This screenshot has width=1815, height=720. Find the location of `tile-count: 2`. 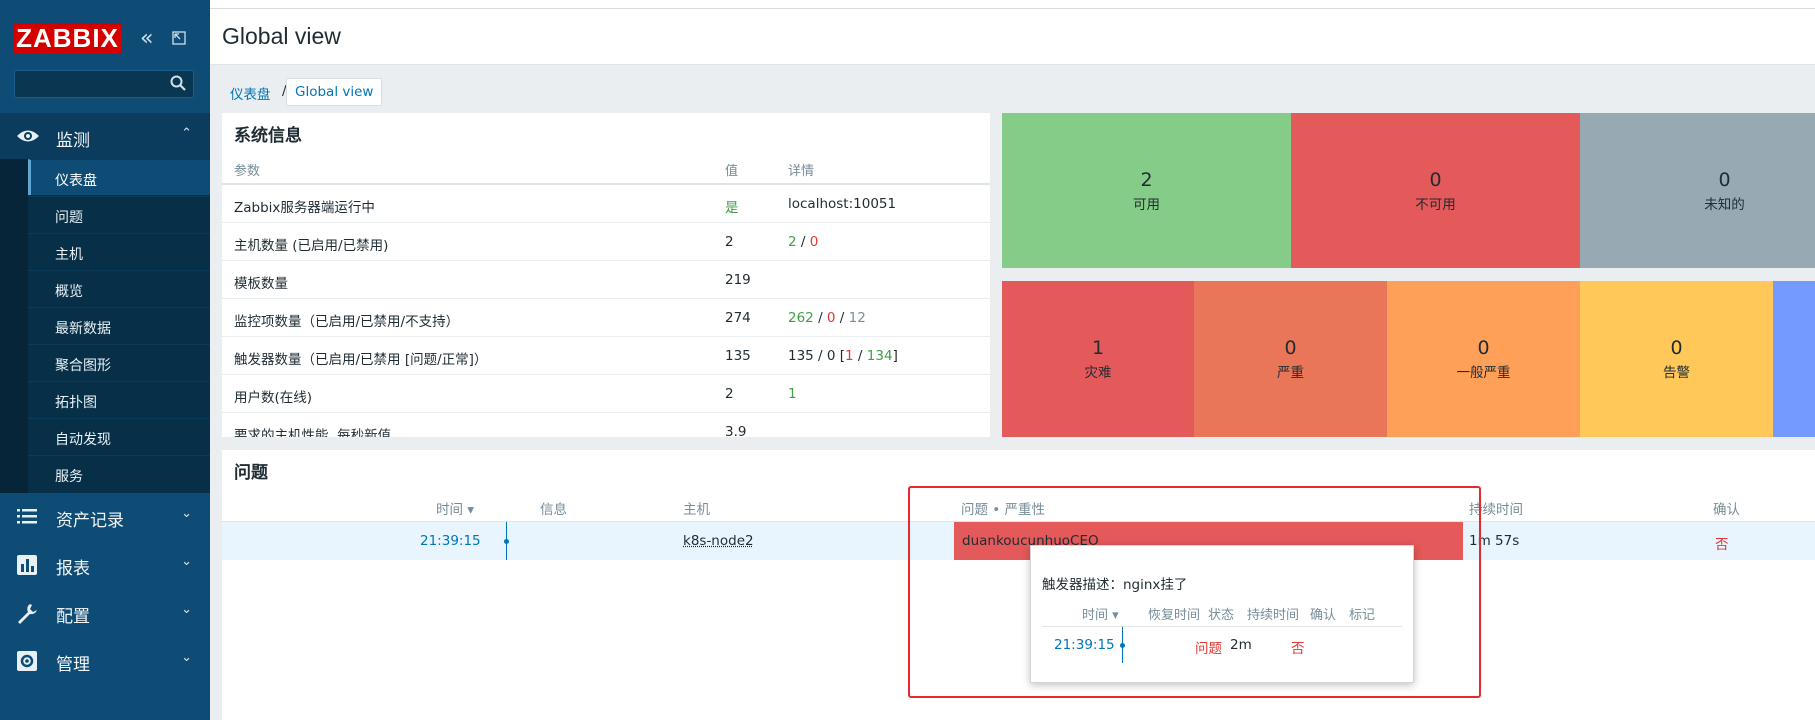

tile-count: 2 is located at coordinates (1146, 180).